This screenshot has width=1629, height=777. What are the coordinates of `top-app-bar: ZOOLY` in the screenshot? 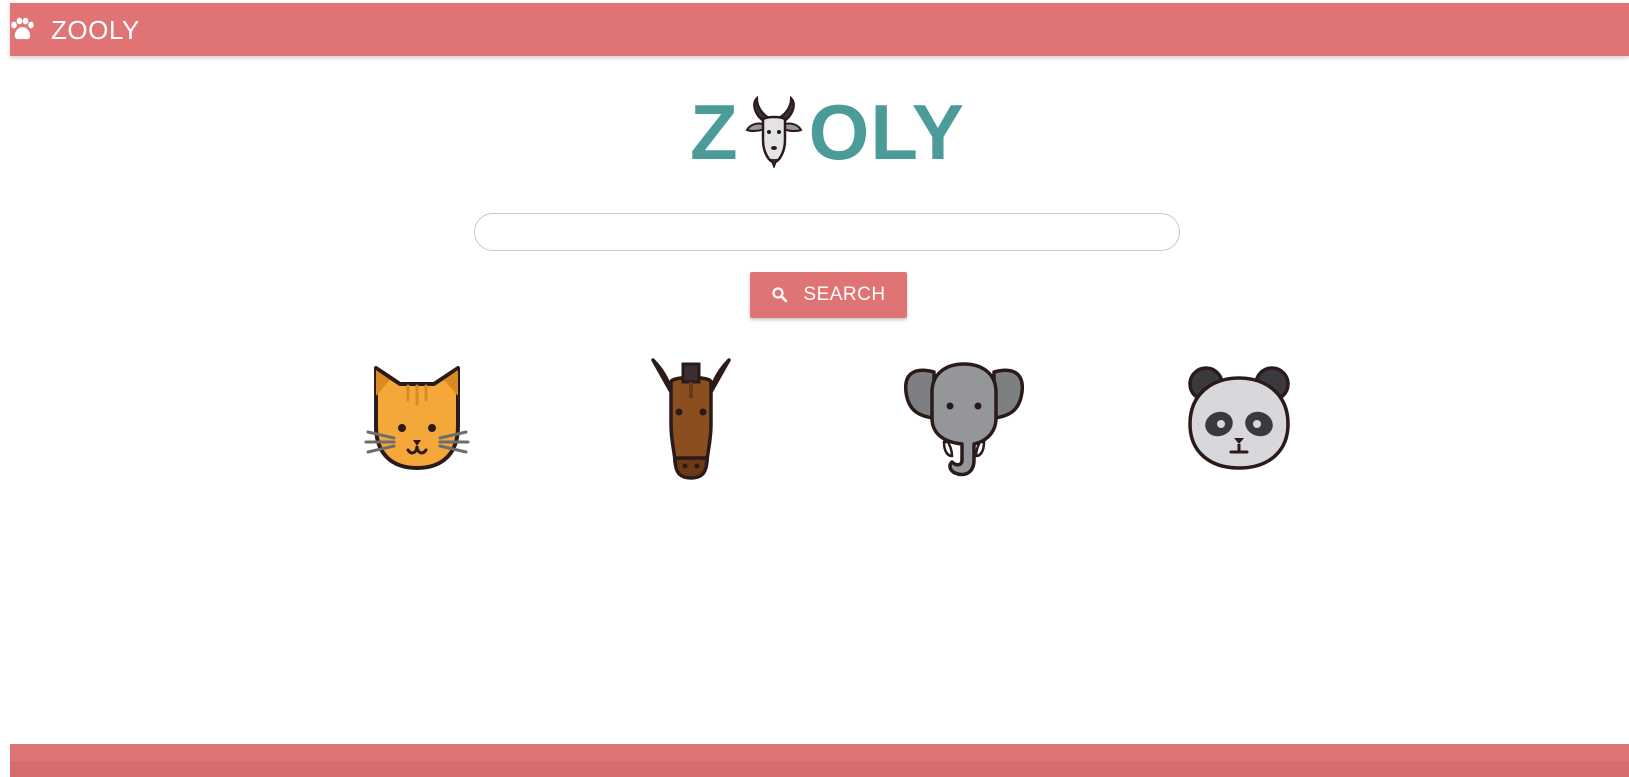 It's located at (819, 29).